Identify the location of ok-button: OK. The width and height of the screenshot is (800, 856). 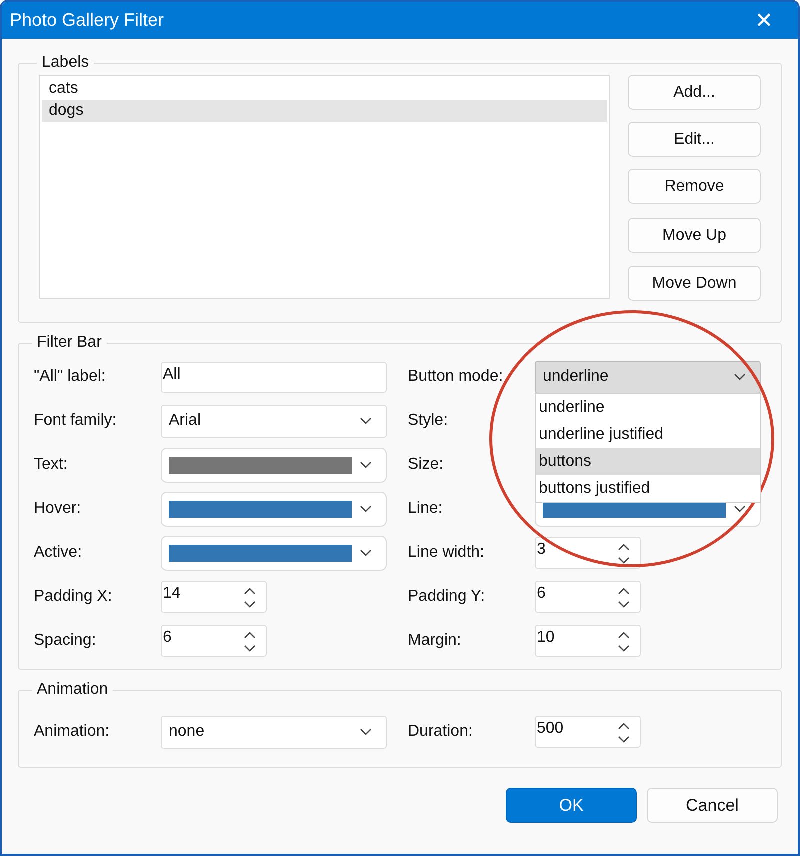
(571, 805).